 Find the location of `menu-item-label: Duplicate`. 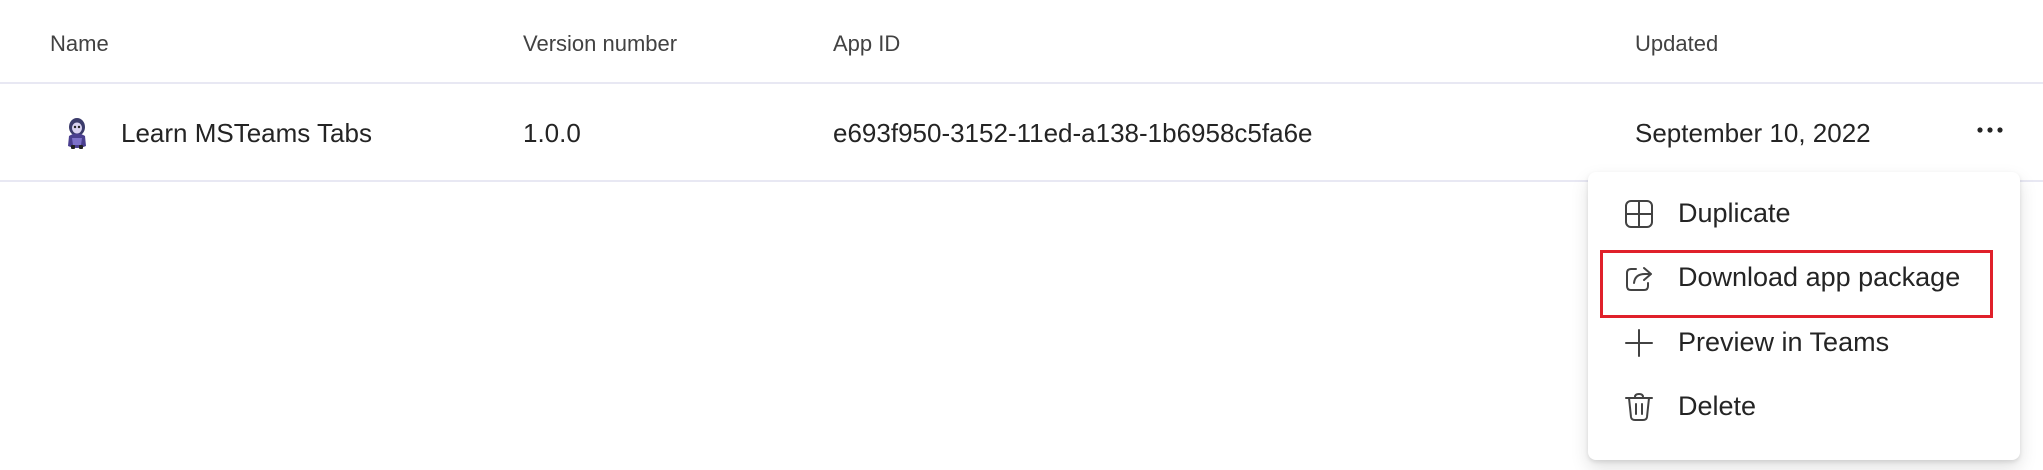

menu-item-label: Duplicate is located at coordinates (1734, 213).